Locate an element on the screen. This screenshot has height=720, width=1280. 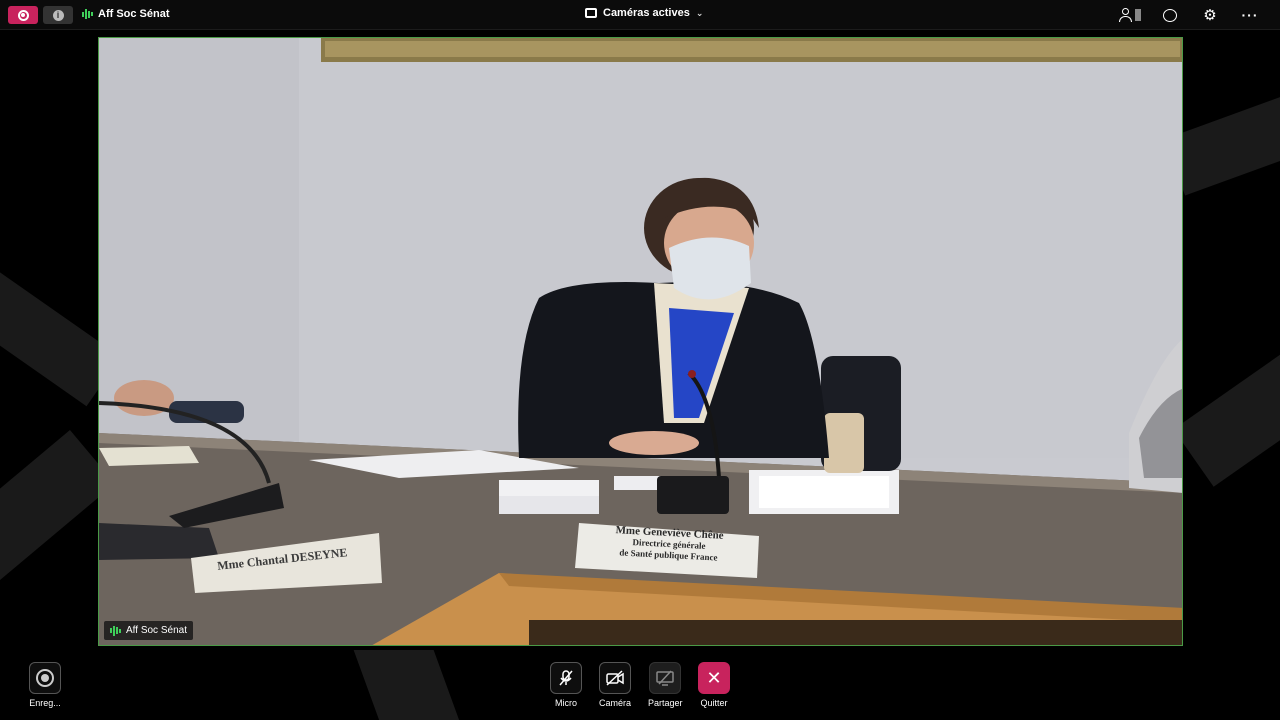
quit-button: ✕ is located at coordinates (714, 678).